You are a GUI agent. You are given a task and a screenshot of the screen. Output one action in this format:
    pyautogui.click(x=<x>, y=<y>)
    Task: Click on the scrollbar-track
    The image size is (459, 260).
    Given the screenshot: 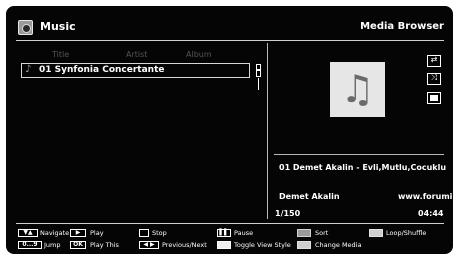 What is the action you would take?
    pyautogui.click(x=258, y=84)
    